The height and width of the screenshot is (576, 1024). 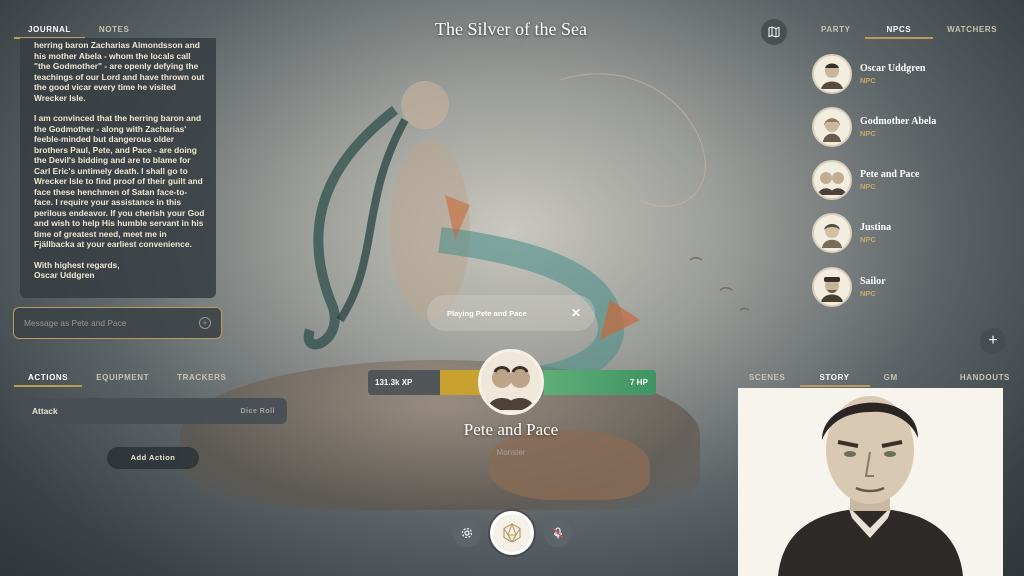 What do you see at coordinates (511, 45) in the screenshot?
I see `scene-subtitle: Sprig A` at bounding box center [511, 45].